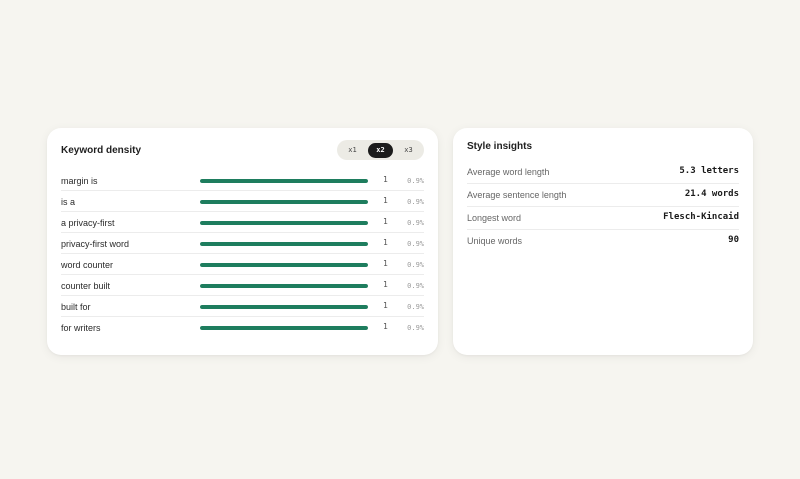 This screenshot has height=479, width=800. I want to click on keyword-density-title: Keyword density, so click(101, 150).